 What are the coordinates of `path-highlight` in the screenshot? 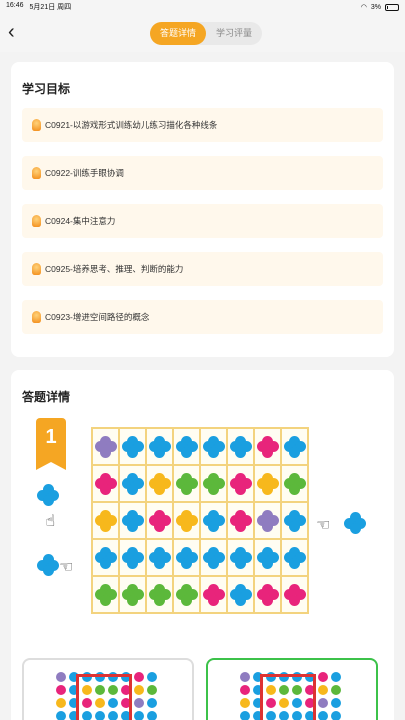 It's located at (104, 697).